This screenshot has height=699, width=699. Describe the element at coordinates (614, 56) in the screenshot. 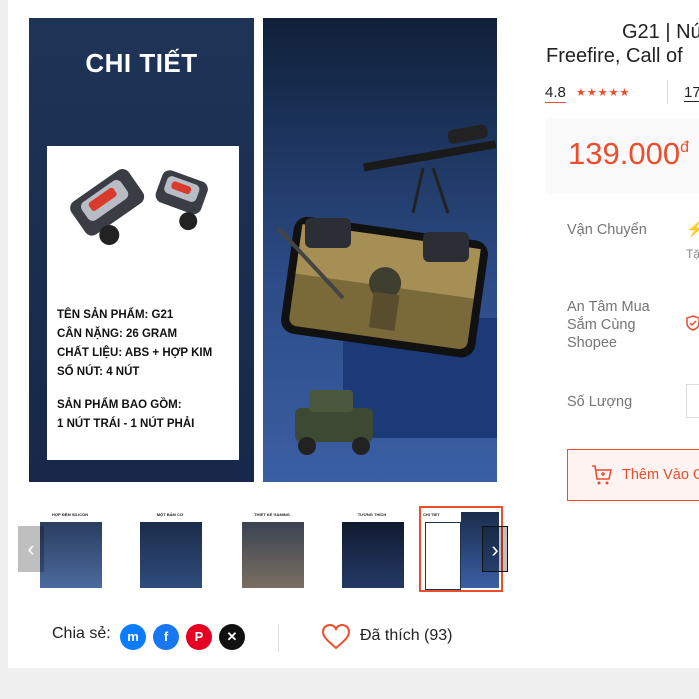

I see `product-title-line2: Freefire, Call of` at that location.